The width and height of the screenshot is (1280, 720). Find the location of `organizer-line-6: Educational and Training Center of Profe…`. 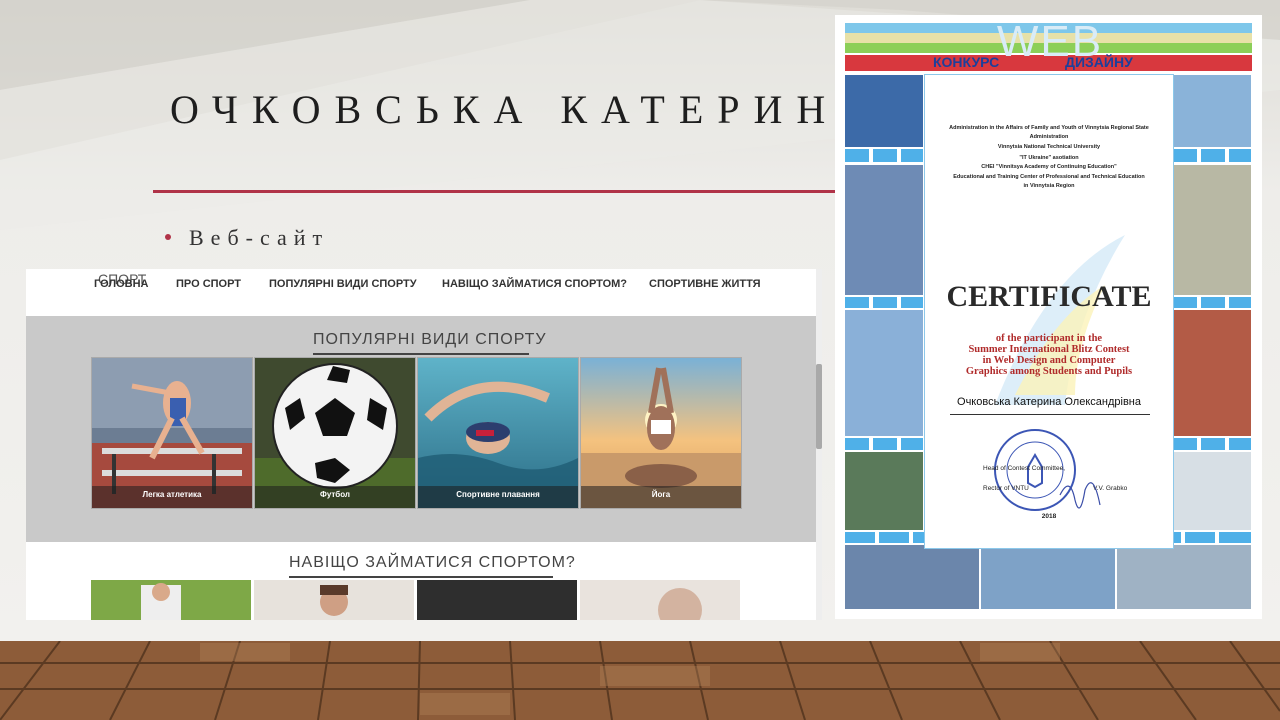

organizer-line-6: Educational and Training Center of Profe… is located at coordinates (1049, 177).